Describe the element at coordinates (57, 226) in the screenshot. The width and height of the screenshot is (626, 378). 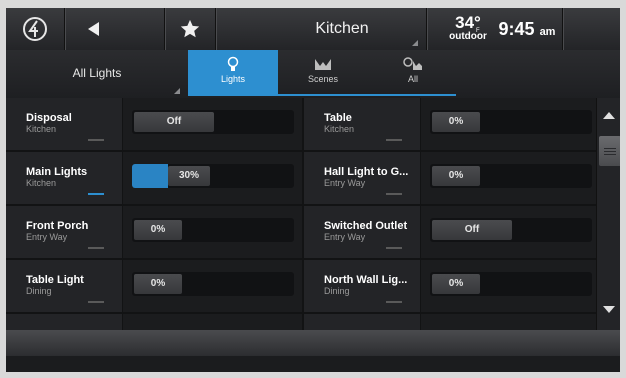
I see `device-name: Front Porch` at that location.